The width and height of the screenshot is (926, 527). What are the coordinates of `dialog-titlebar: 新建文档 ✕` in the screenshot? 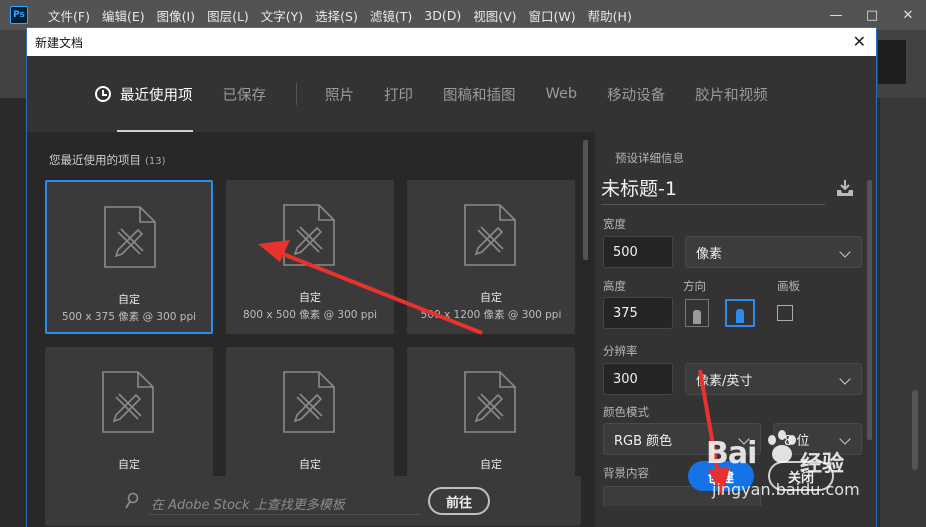 It's located at (451, 42).